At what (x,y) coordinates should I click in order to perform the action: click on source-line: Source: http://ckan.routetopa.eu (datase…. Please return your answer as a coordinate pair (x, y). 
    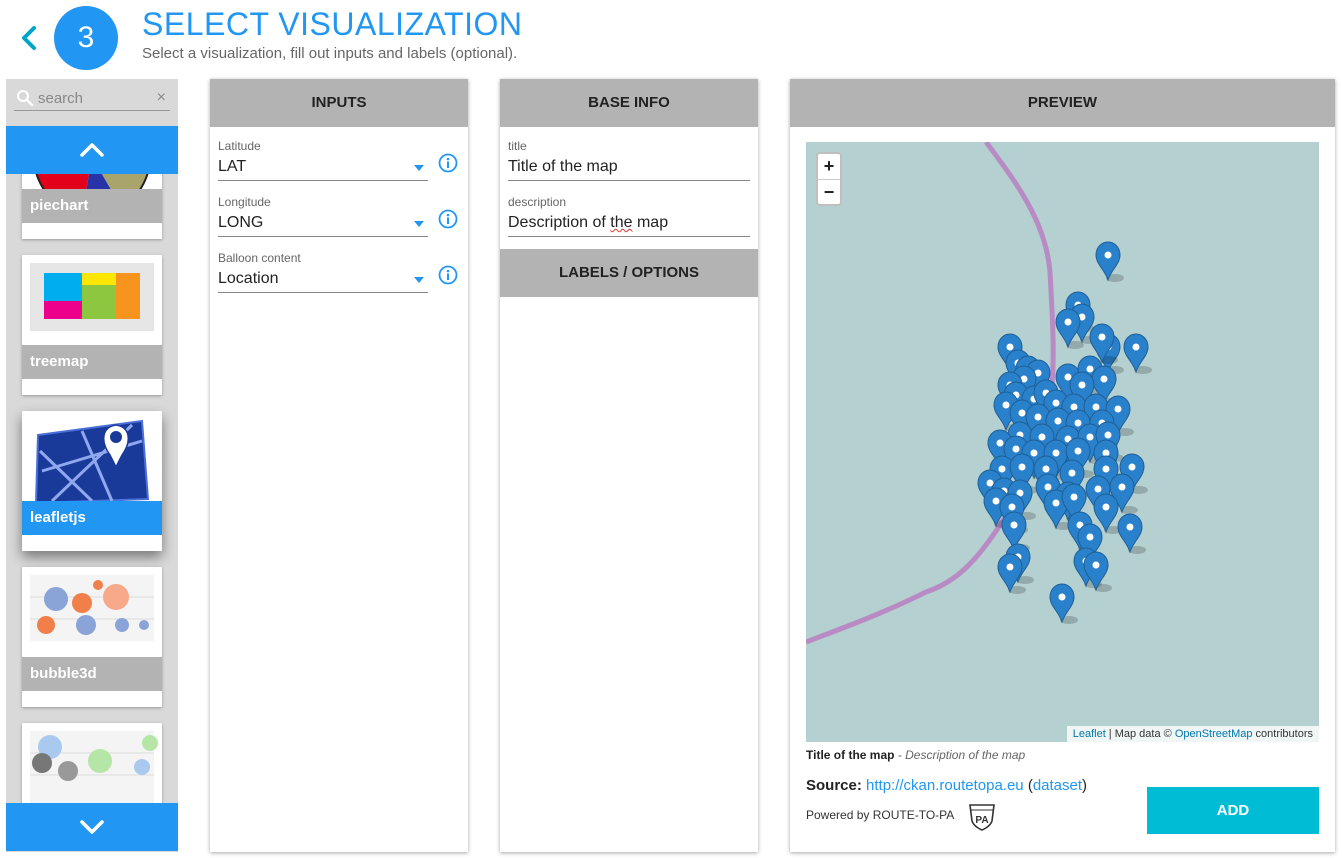
    Looking at the image, I should click on (946, 785).